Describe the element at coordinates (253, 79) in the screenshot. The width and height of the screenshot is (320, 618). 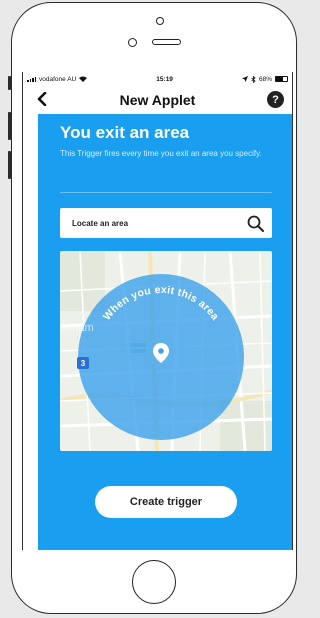
I see `bluetooth-icon` at that location.